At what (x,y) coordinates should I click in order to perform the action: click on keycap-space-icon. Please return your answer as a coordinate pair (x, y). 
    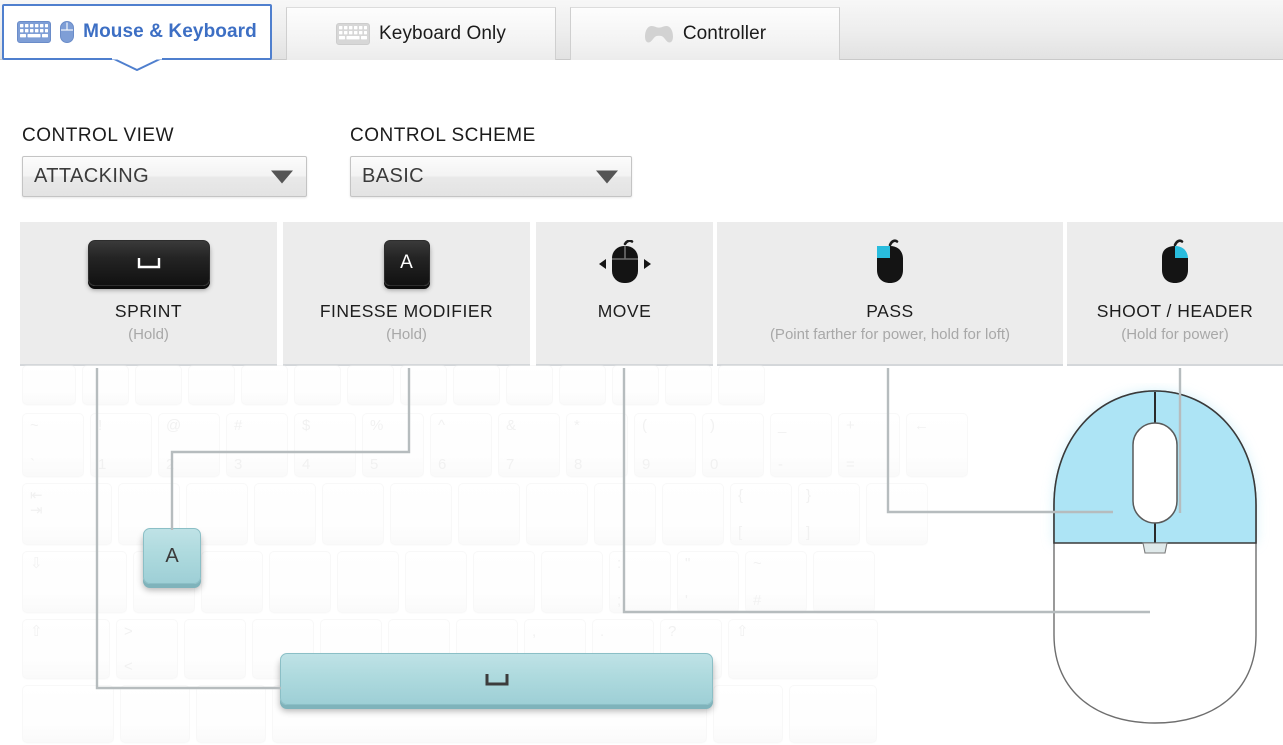
    Looking at the image, I should click on (148, 263).